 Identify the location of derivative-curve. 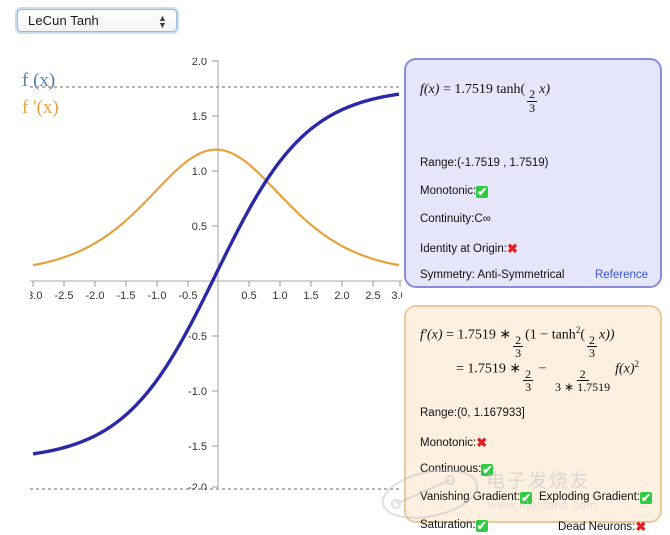
(216, 207).